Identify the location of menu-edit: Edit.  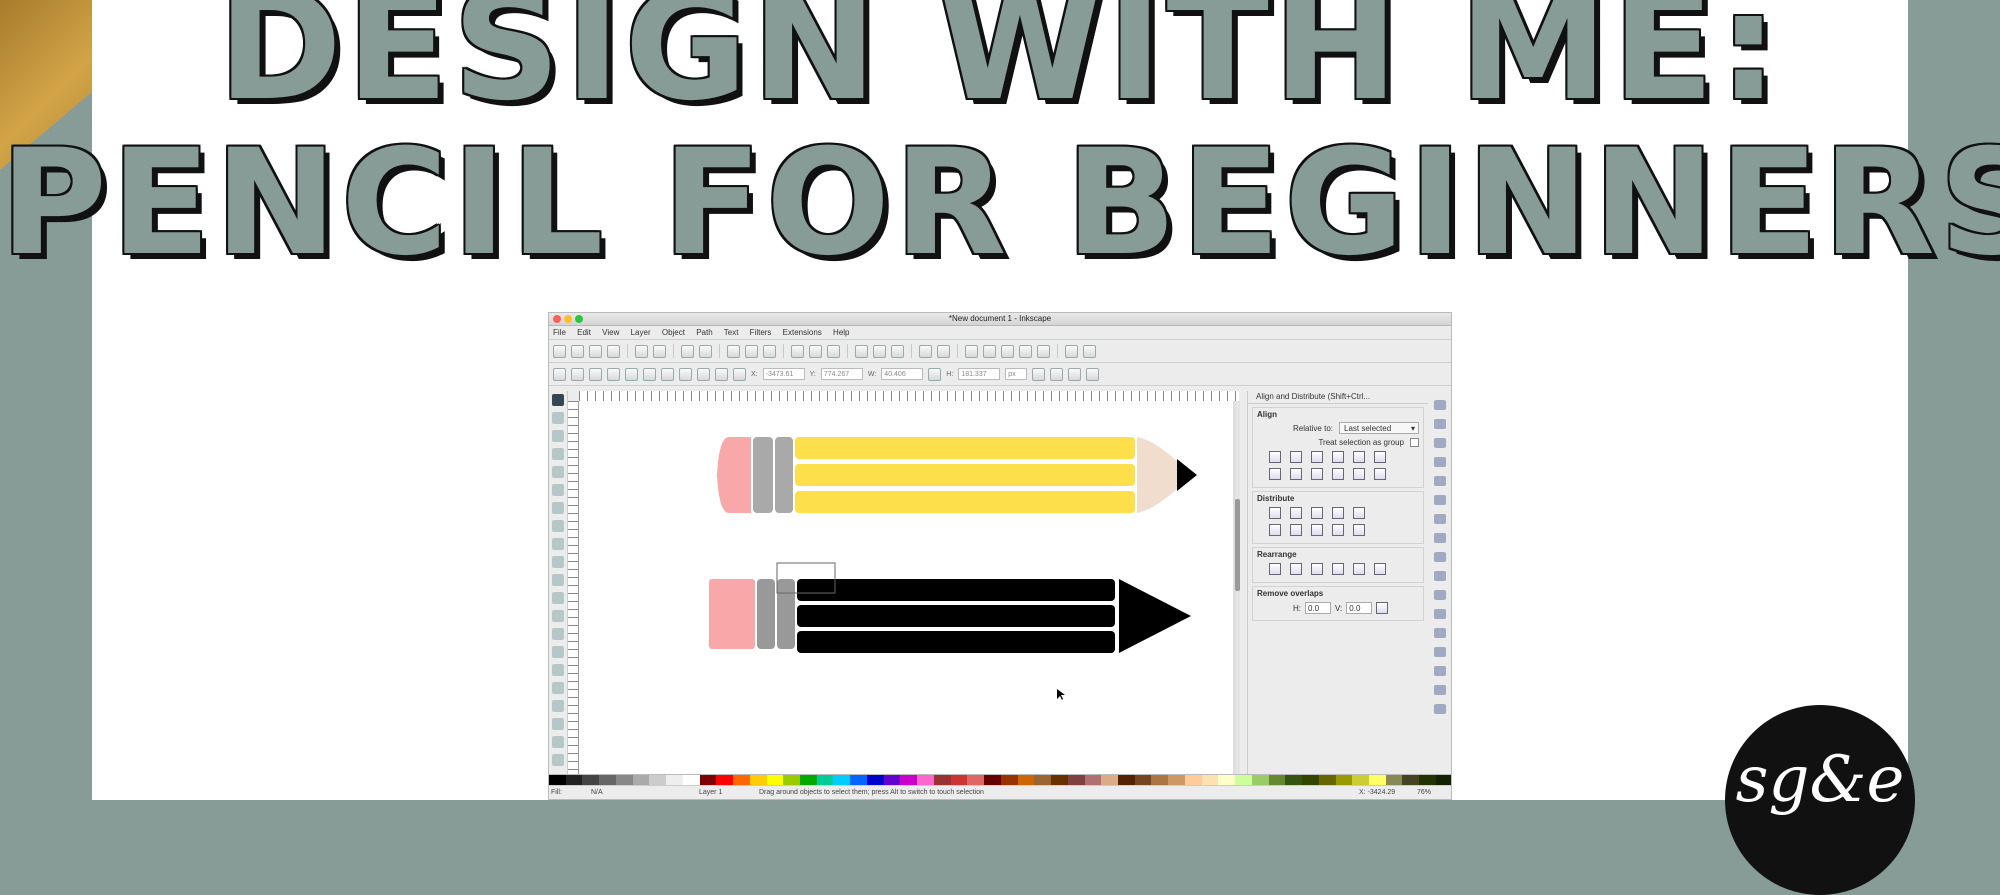
(584, 332).